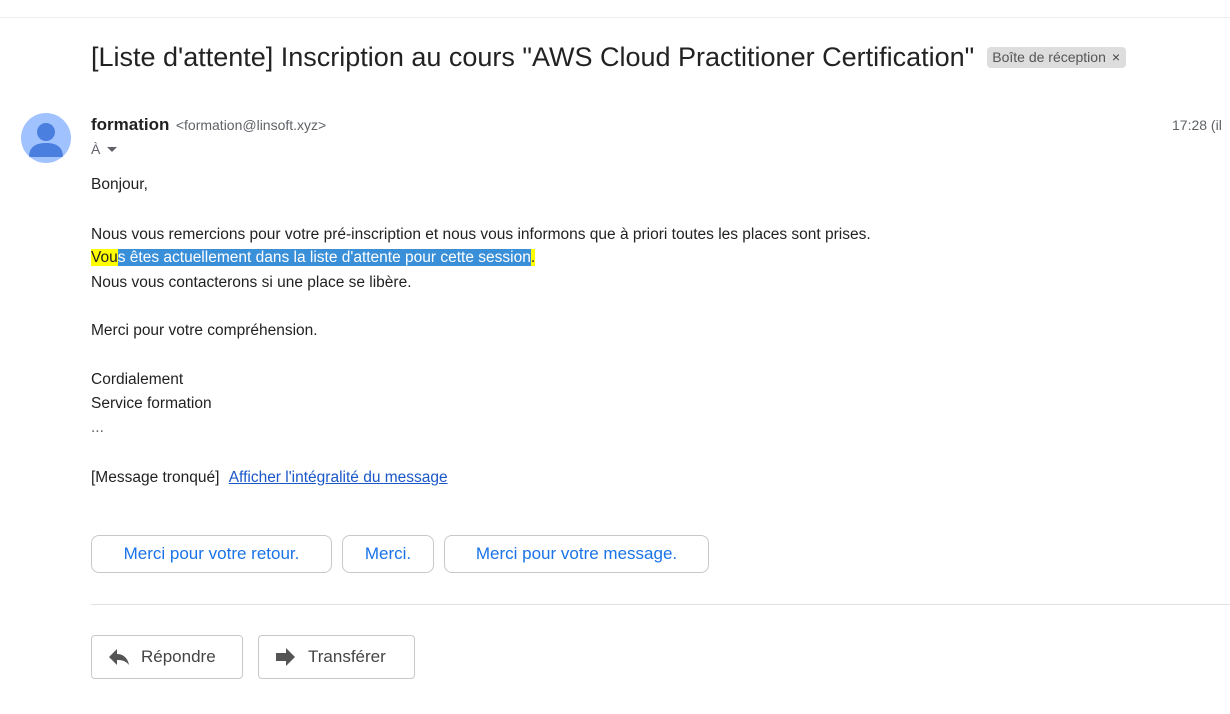  Describe the element at coordinates (151, 403) in the screenshot. I see `body-signature: Service formation` at that location.